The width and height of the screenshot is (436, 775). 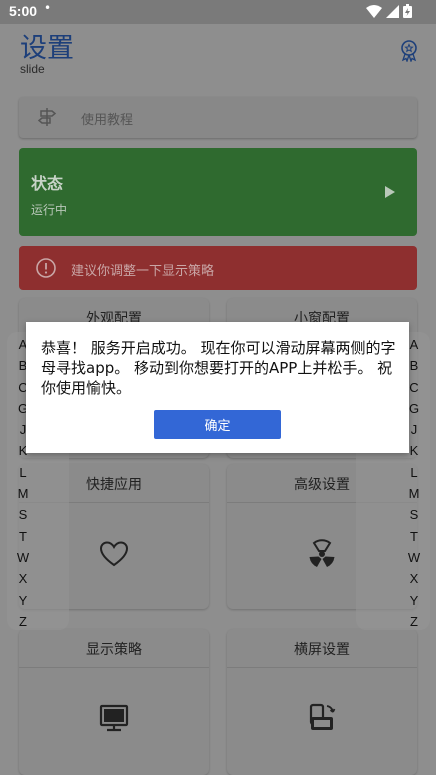 I want to click on index-letter: K, so click(x=414, y=450).